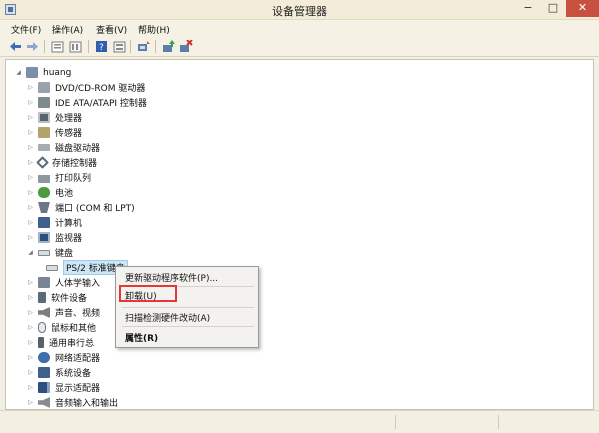  What do you see at coordinates (167, 317) in the screenshot?
I see `menu-item-scan-hardware: 扫描检测硬件改动(A)` at bounding box center [167, 317].